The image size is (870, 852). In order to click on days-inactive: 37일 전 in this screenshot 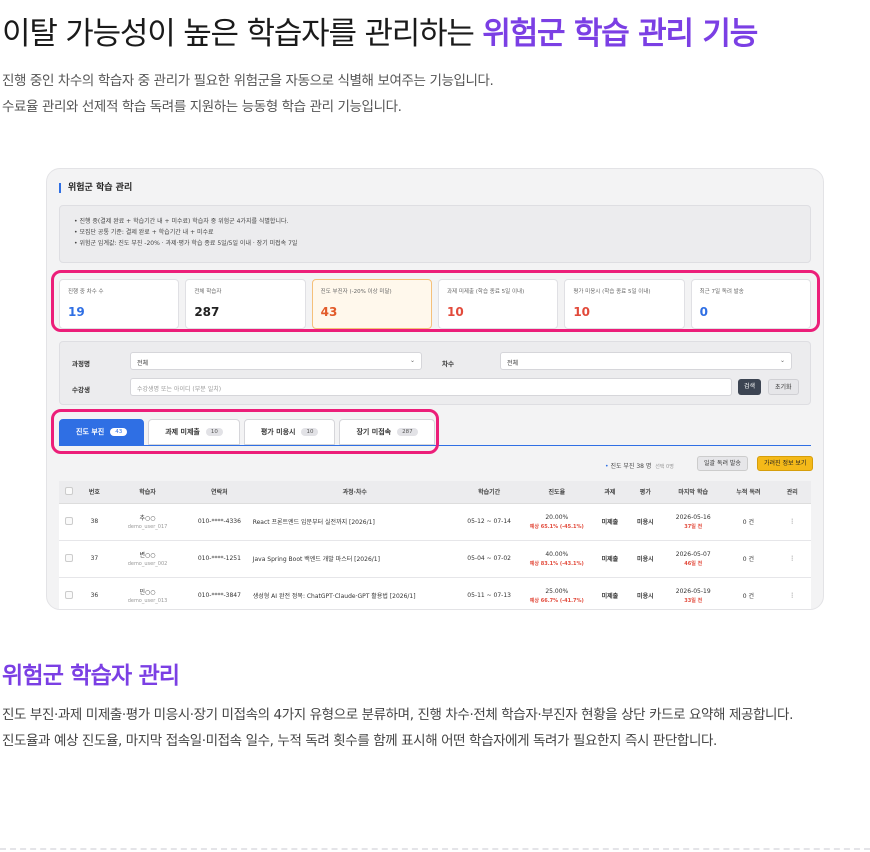, I will do `click(693, 526)`.